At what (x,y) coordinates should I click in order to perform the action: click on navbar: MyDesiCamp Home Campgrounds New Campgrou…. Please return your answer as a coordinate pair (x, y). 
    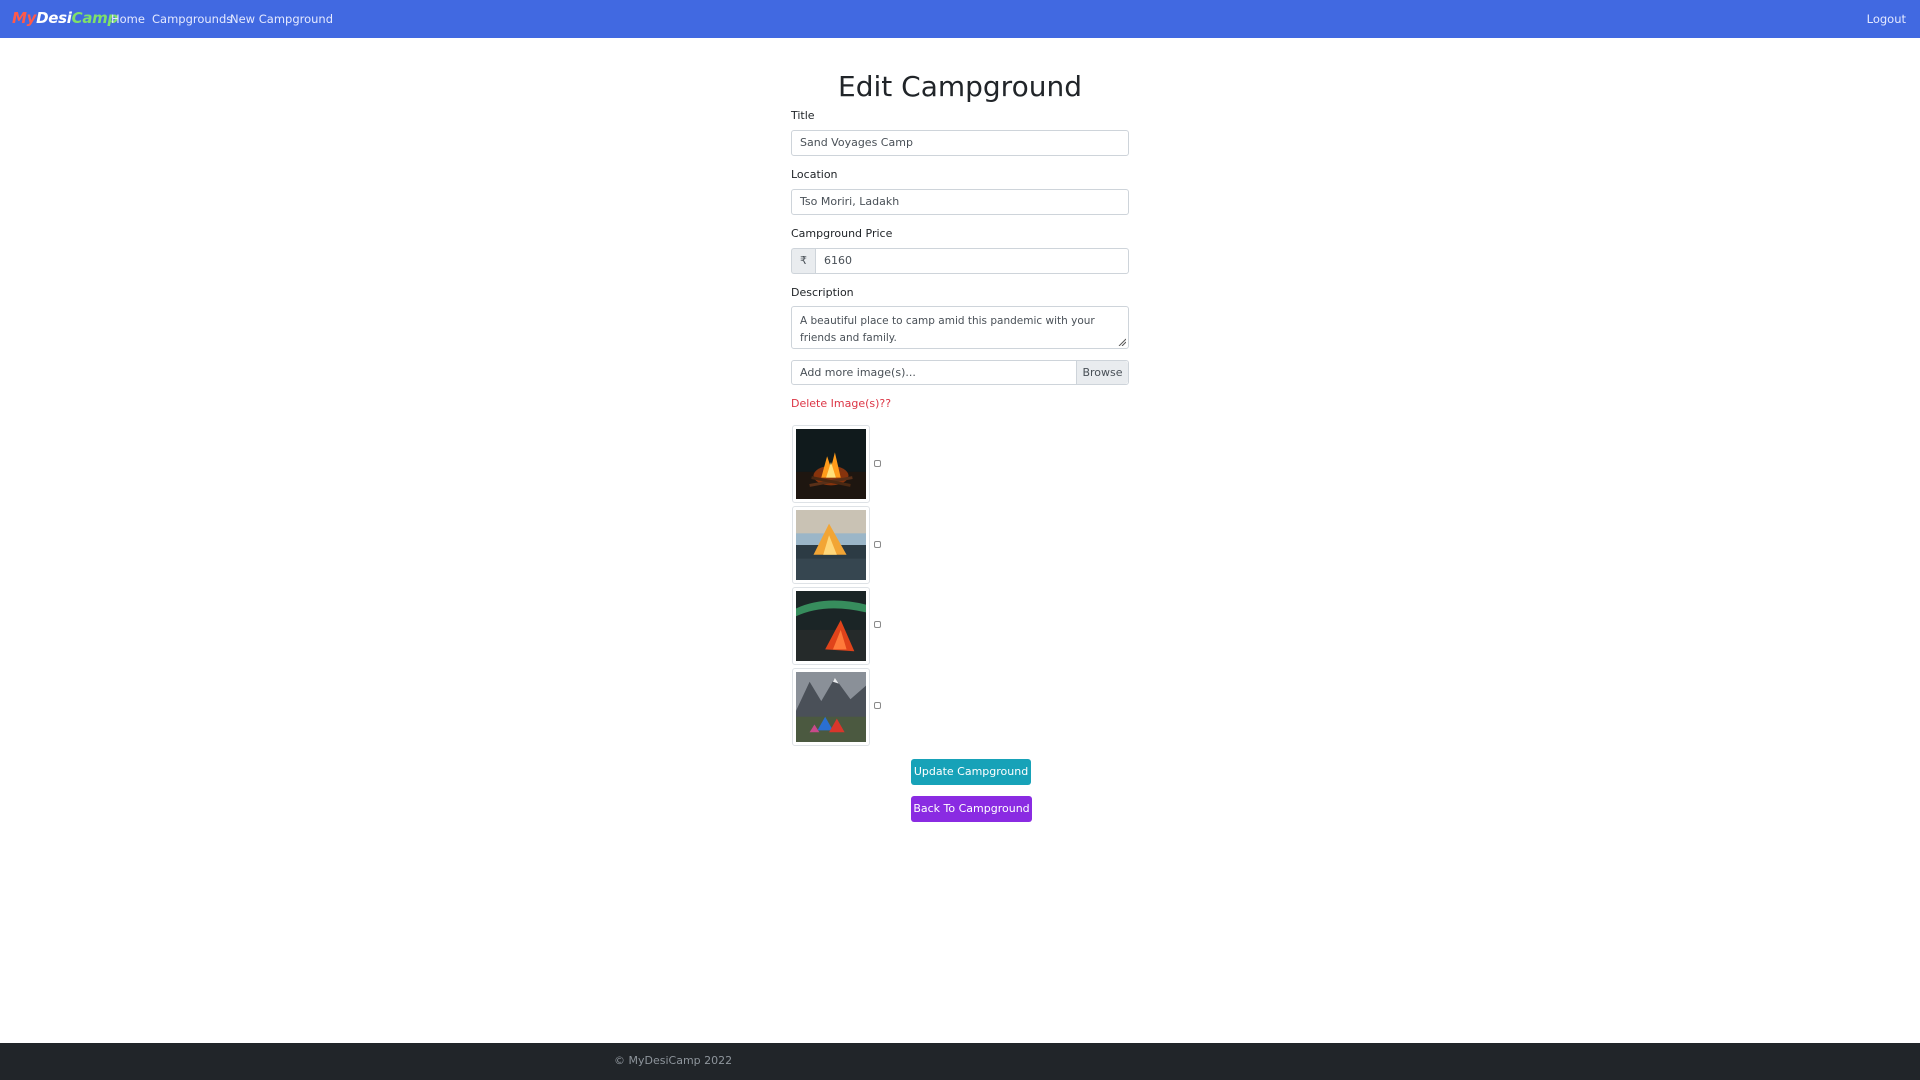
    Looking at the image, I should click on (960, 19).